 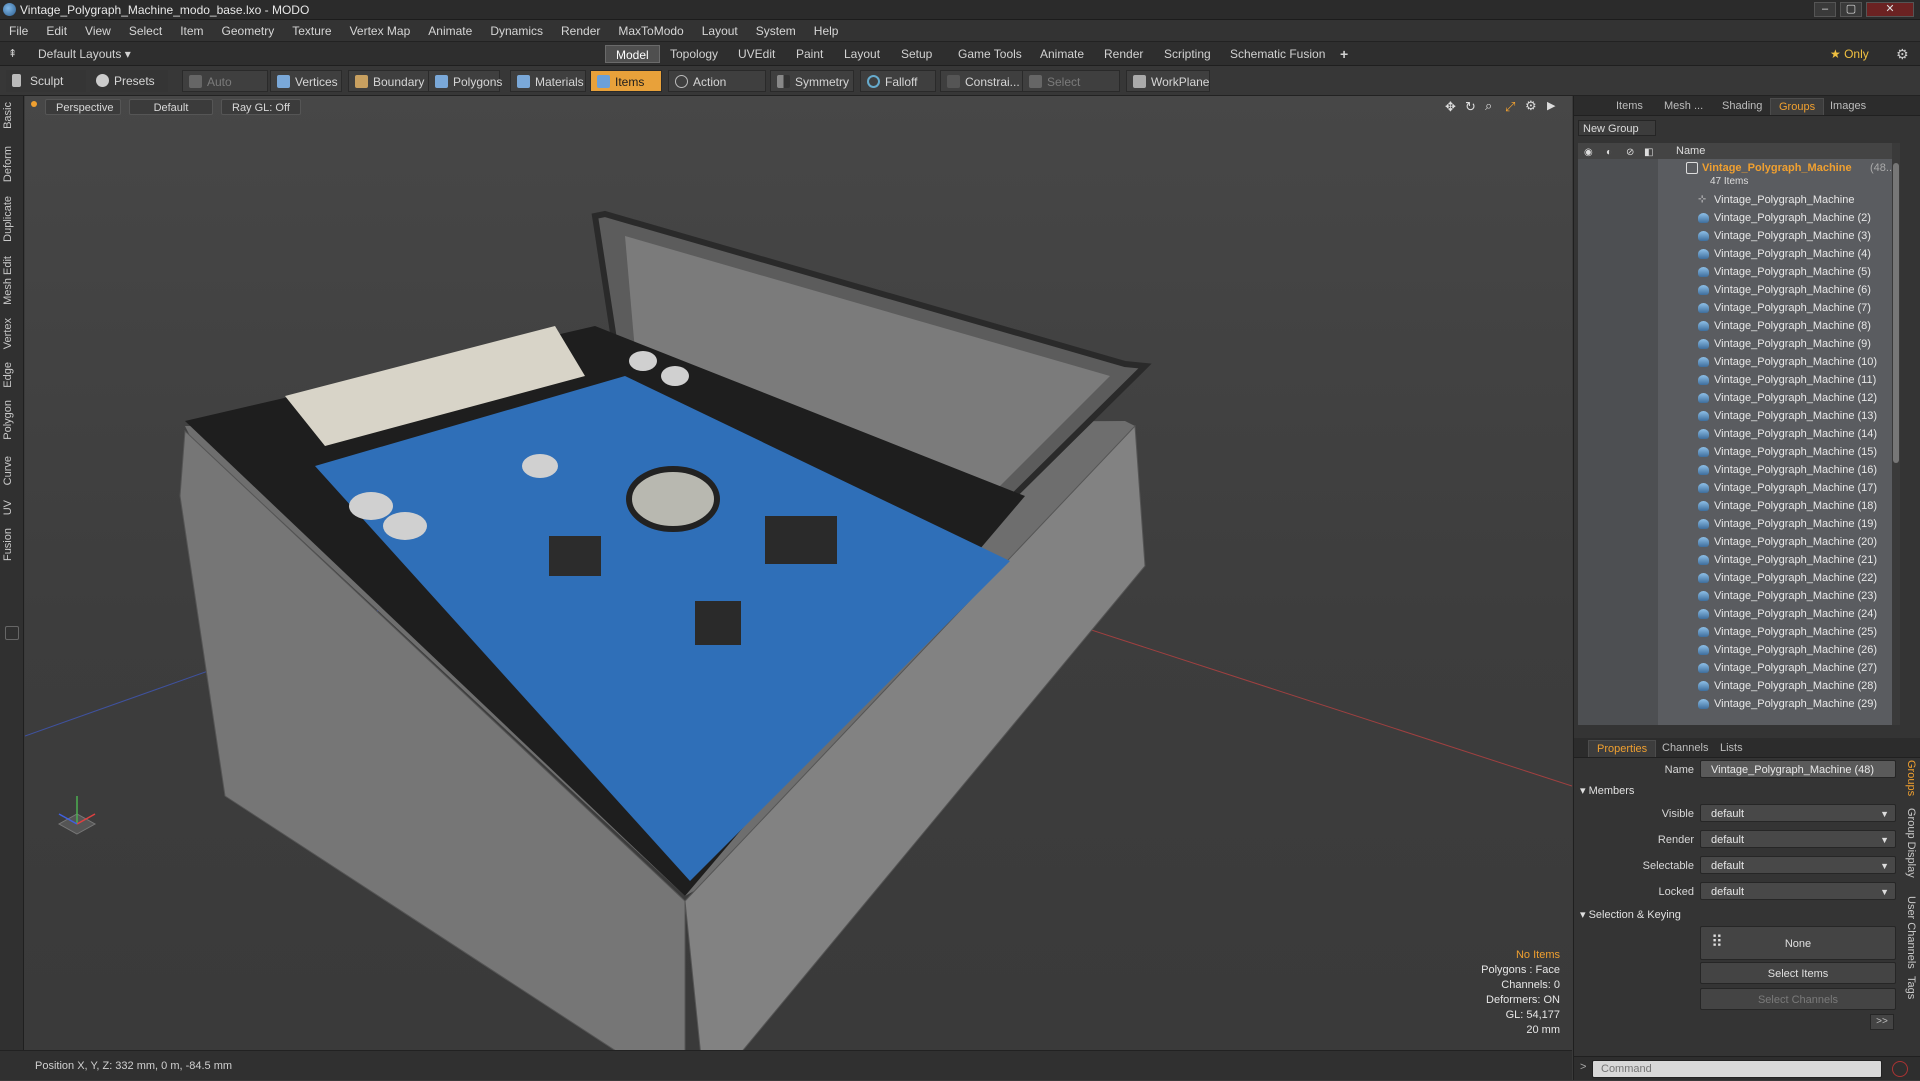 I want to click on side-tab-groups: Groups, so click(x=1908, y=778).